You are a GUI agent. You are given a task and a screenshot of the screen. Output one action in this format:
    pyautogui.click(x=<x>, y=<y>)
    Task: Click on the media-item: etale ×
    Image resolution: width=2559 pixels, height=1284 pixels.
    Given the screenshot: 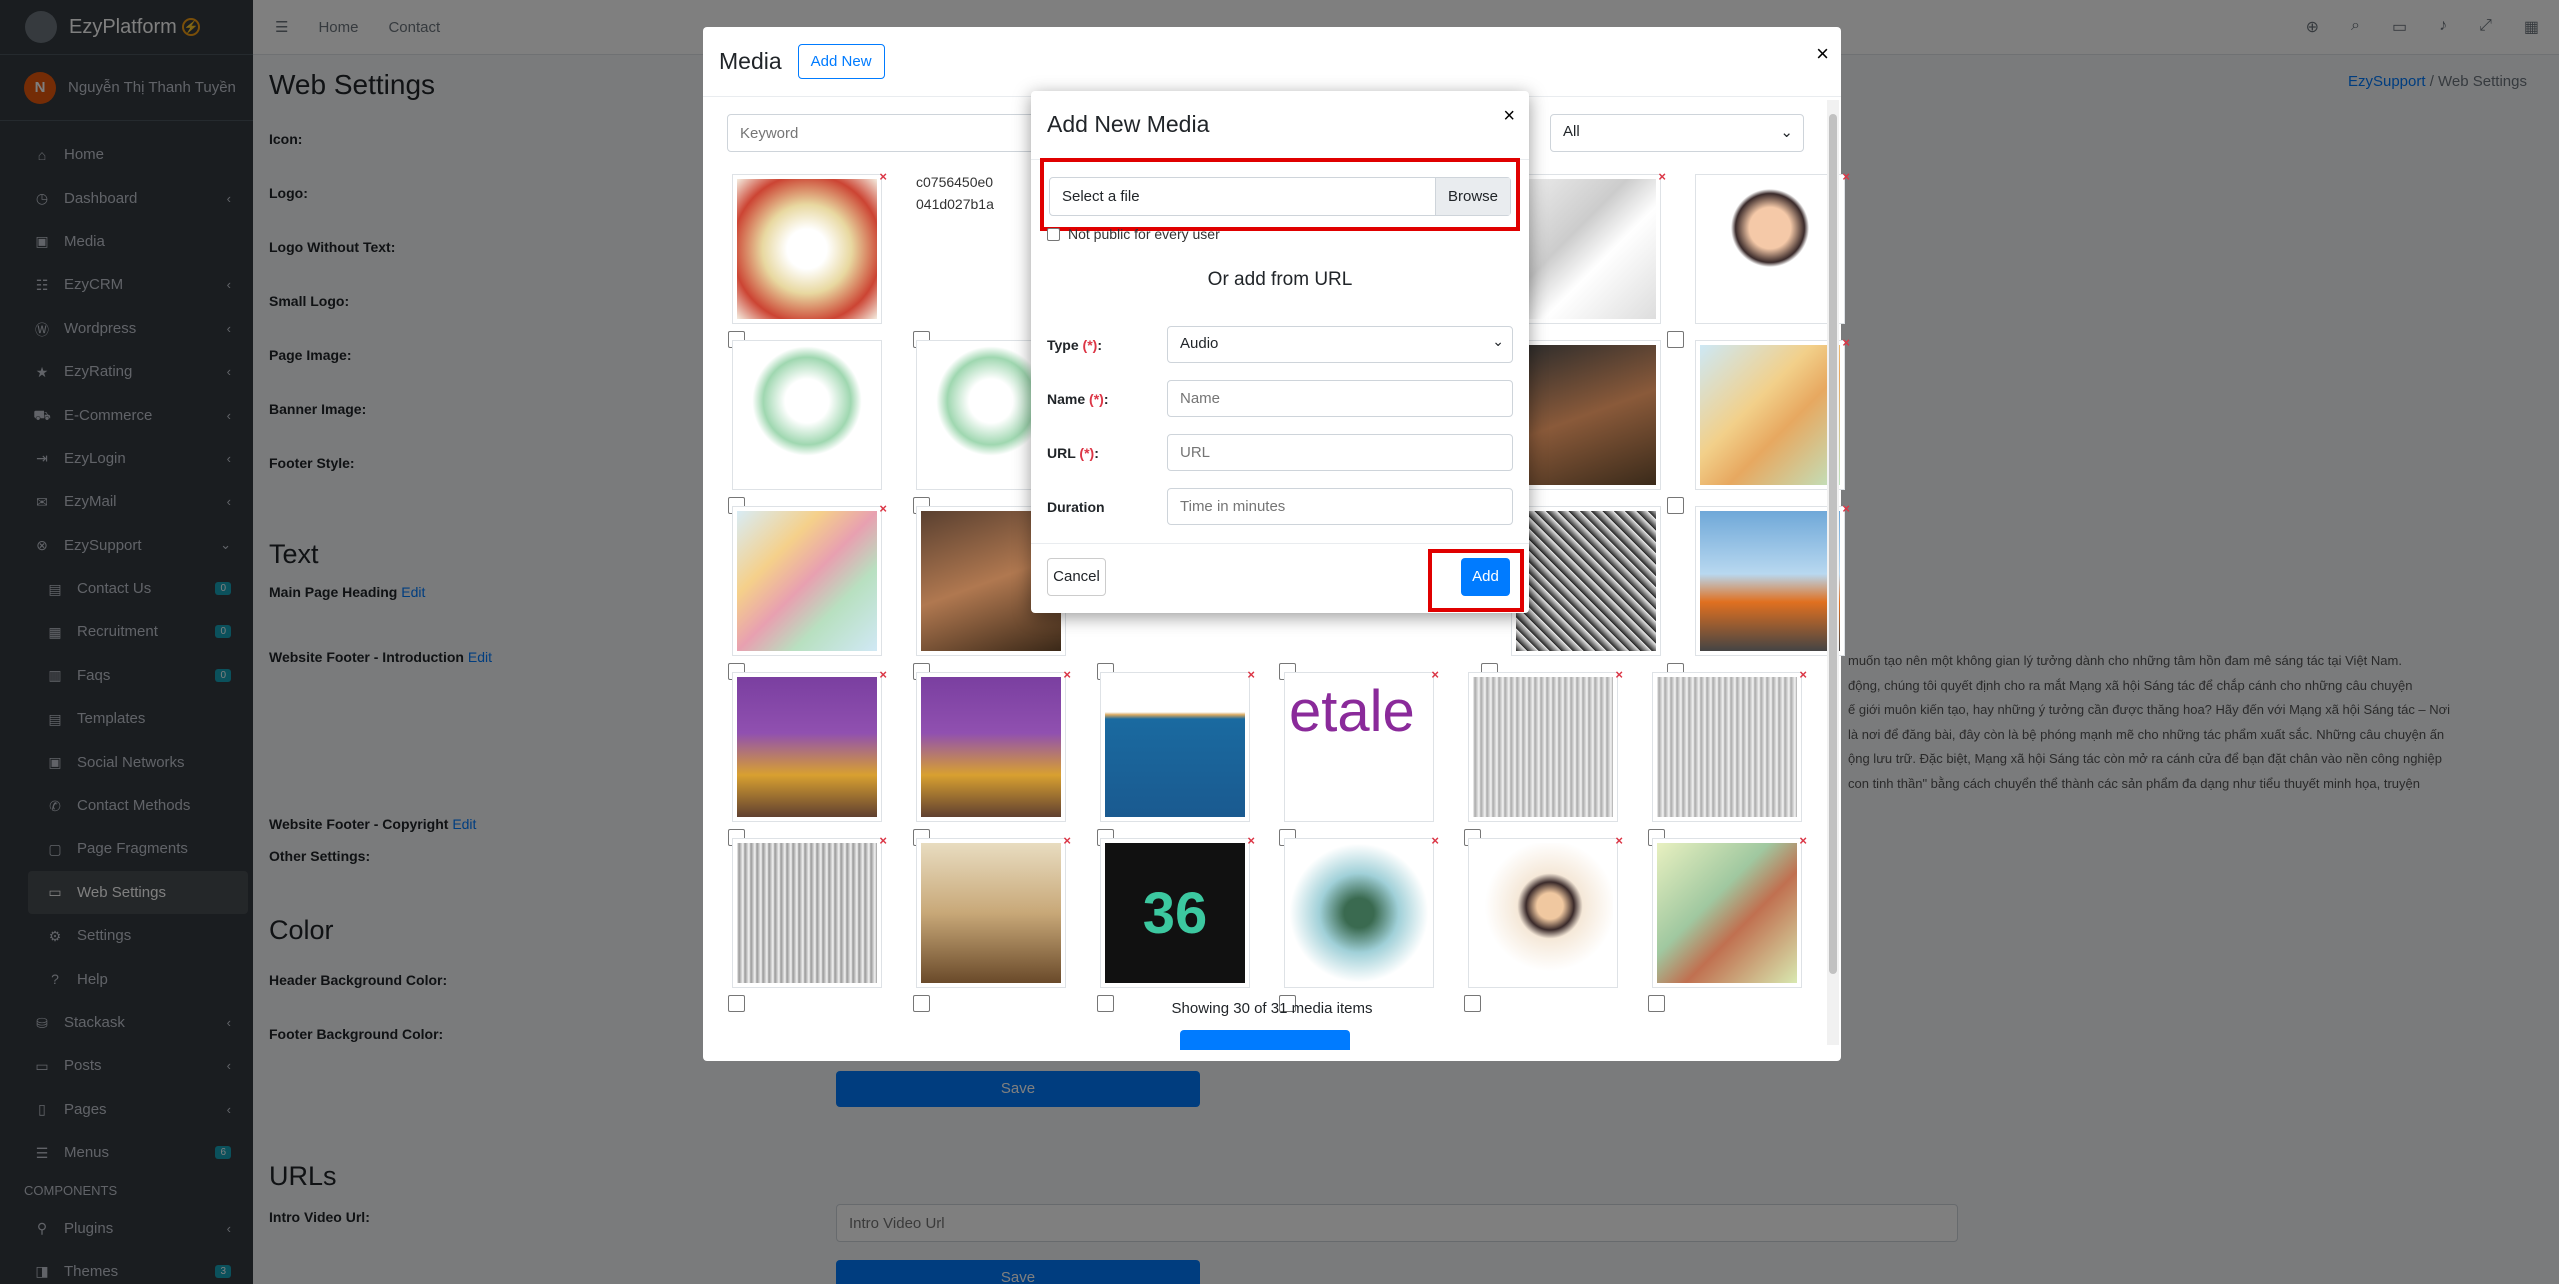 What is the action you would take?
    pyautogui.click(x=1361, y=744)
    